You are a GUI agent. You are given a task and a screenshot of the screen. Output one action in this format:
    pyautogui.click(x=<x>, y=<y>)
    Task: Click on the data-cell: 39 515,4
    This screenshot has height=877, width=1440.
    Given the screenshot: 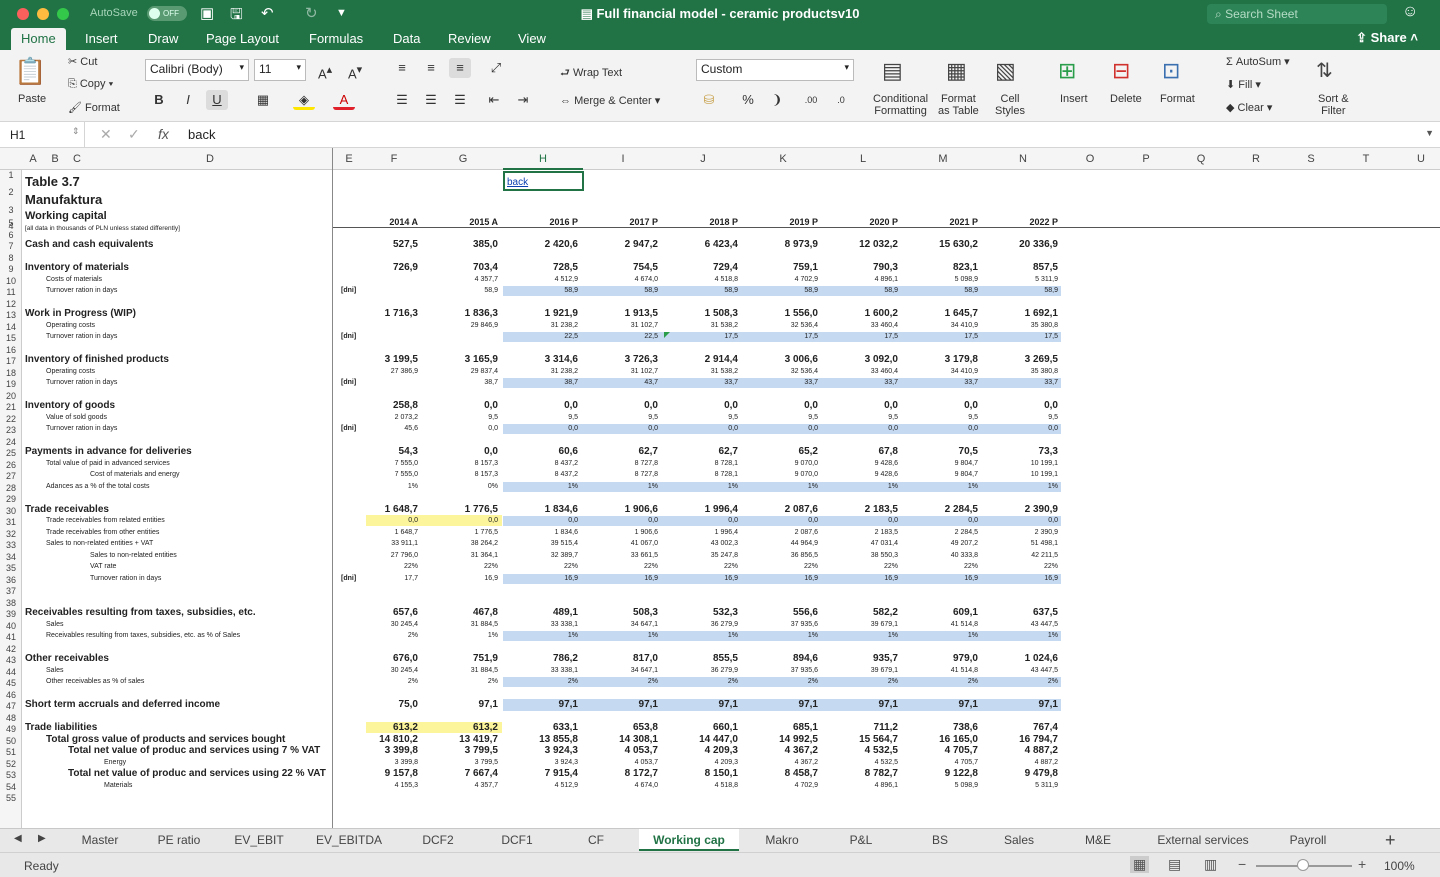 What is the action you would take?
    pyautogui.click(x=543, y=543)
    